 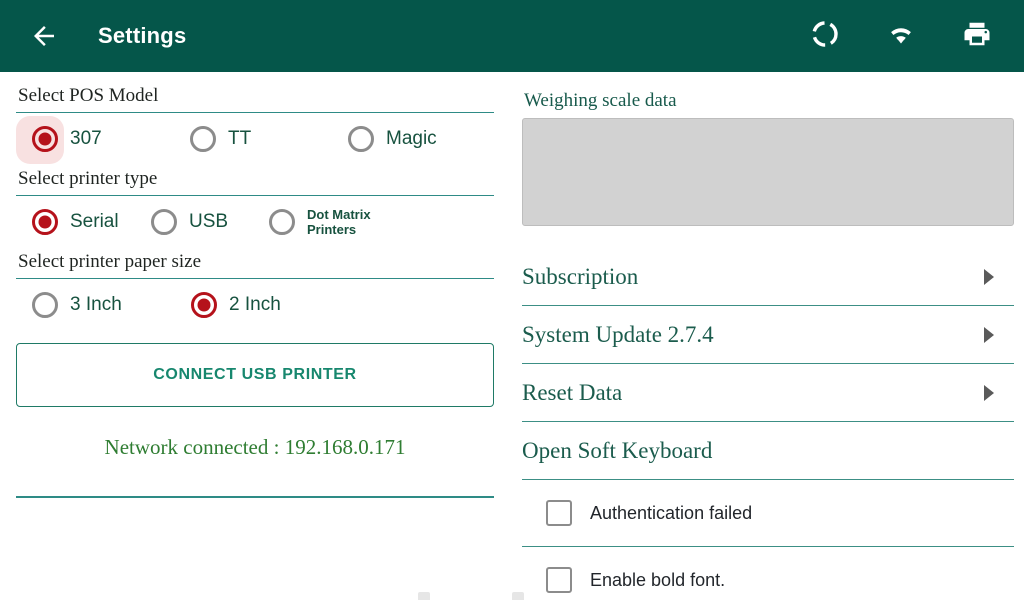 I want to click on printer-icon, so click(x=977, y=36).